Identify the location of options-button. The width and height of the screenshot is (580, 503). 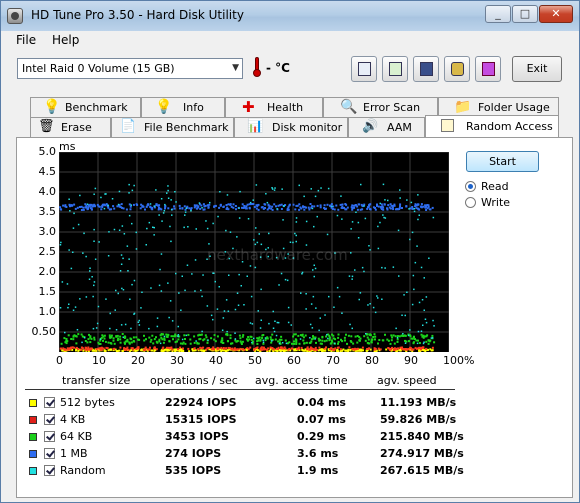
(457, 69).